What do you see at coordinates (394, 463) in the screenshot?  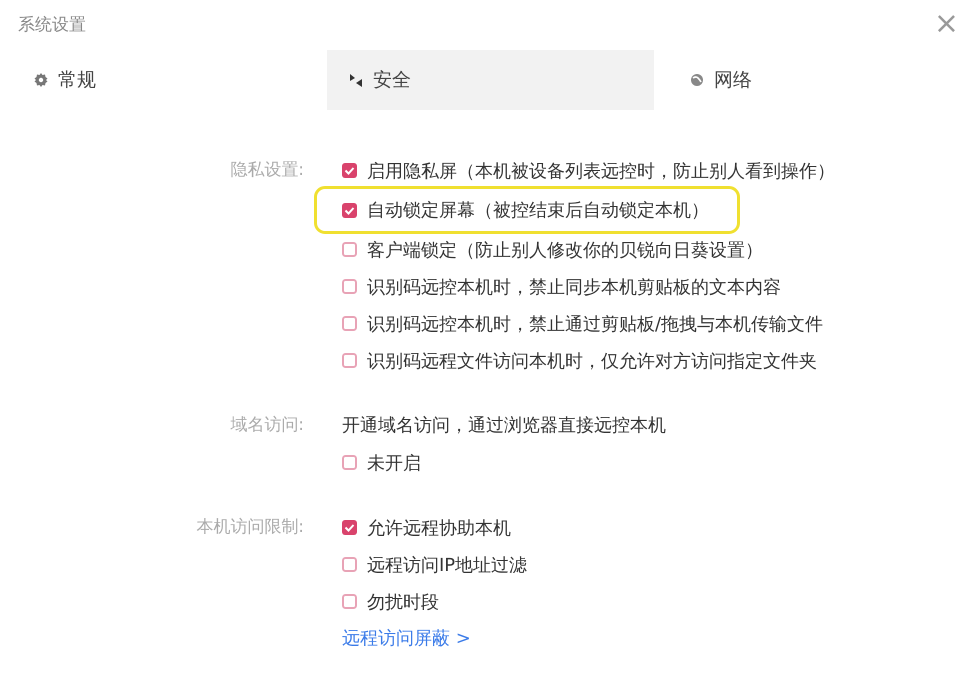 I see `option-label: 未开启` at bounding box center [394, 463].